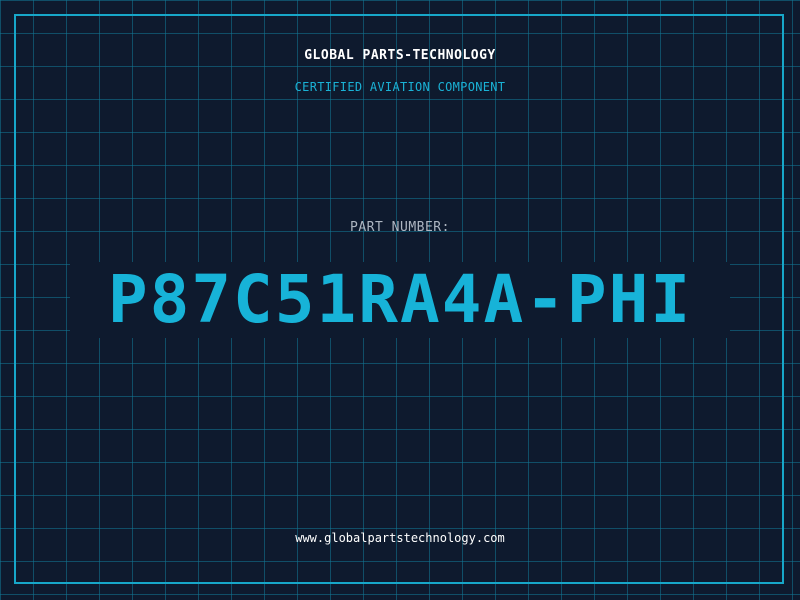 This screenshot has width=800, height=600. Describe the element at coordinates (400, 538) in the screenshot. I see `website-url: www.globalpartstechnology.com` at that location.